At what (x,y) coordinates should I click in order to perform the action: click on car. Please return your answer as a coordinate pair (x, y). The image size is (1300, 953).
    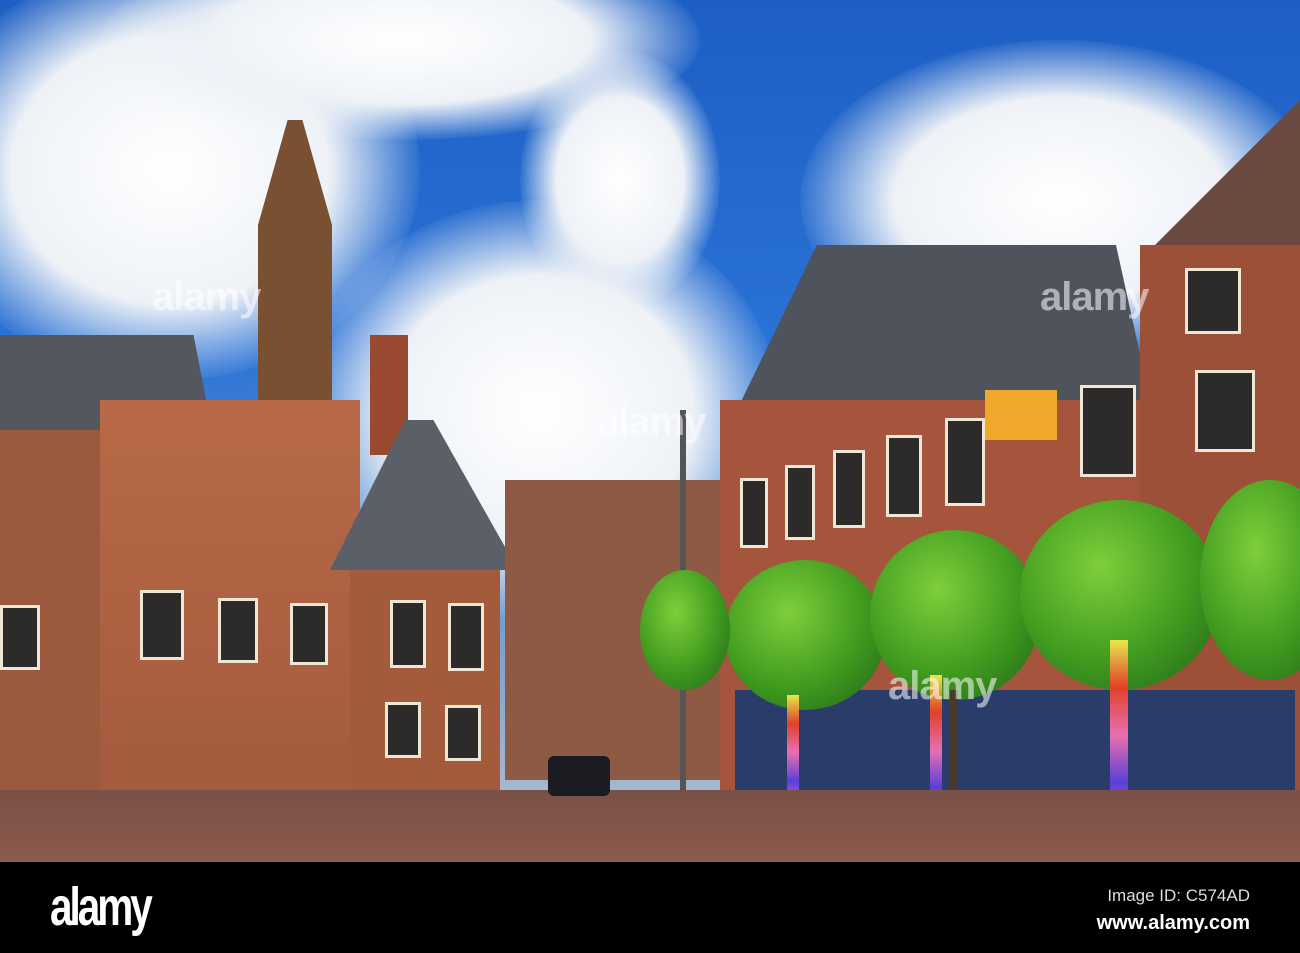
    Looking at the image, I should click on (579, 776).